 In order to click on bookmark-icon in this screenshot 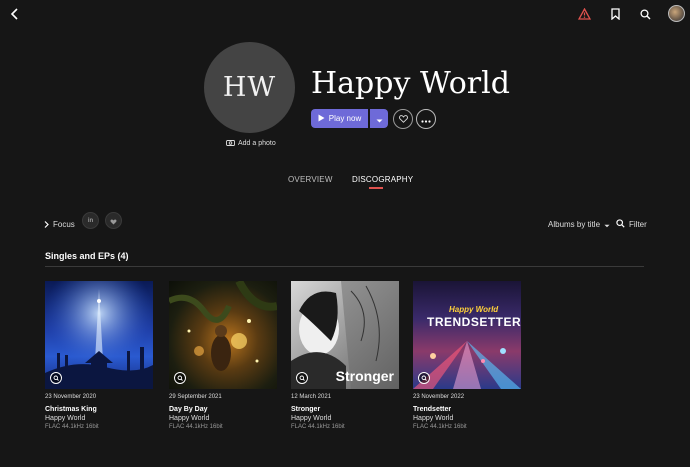, I will do `click(615, 14)`.